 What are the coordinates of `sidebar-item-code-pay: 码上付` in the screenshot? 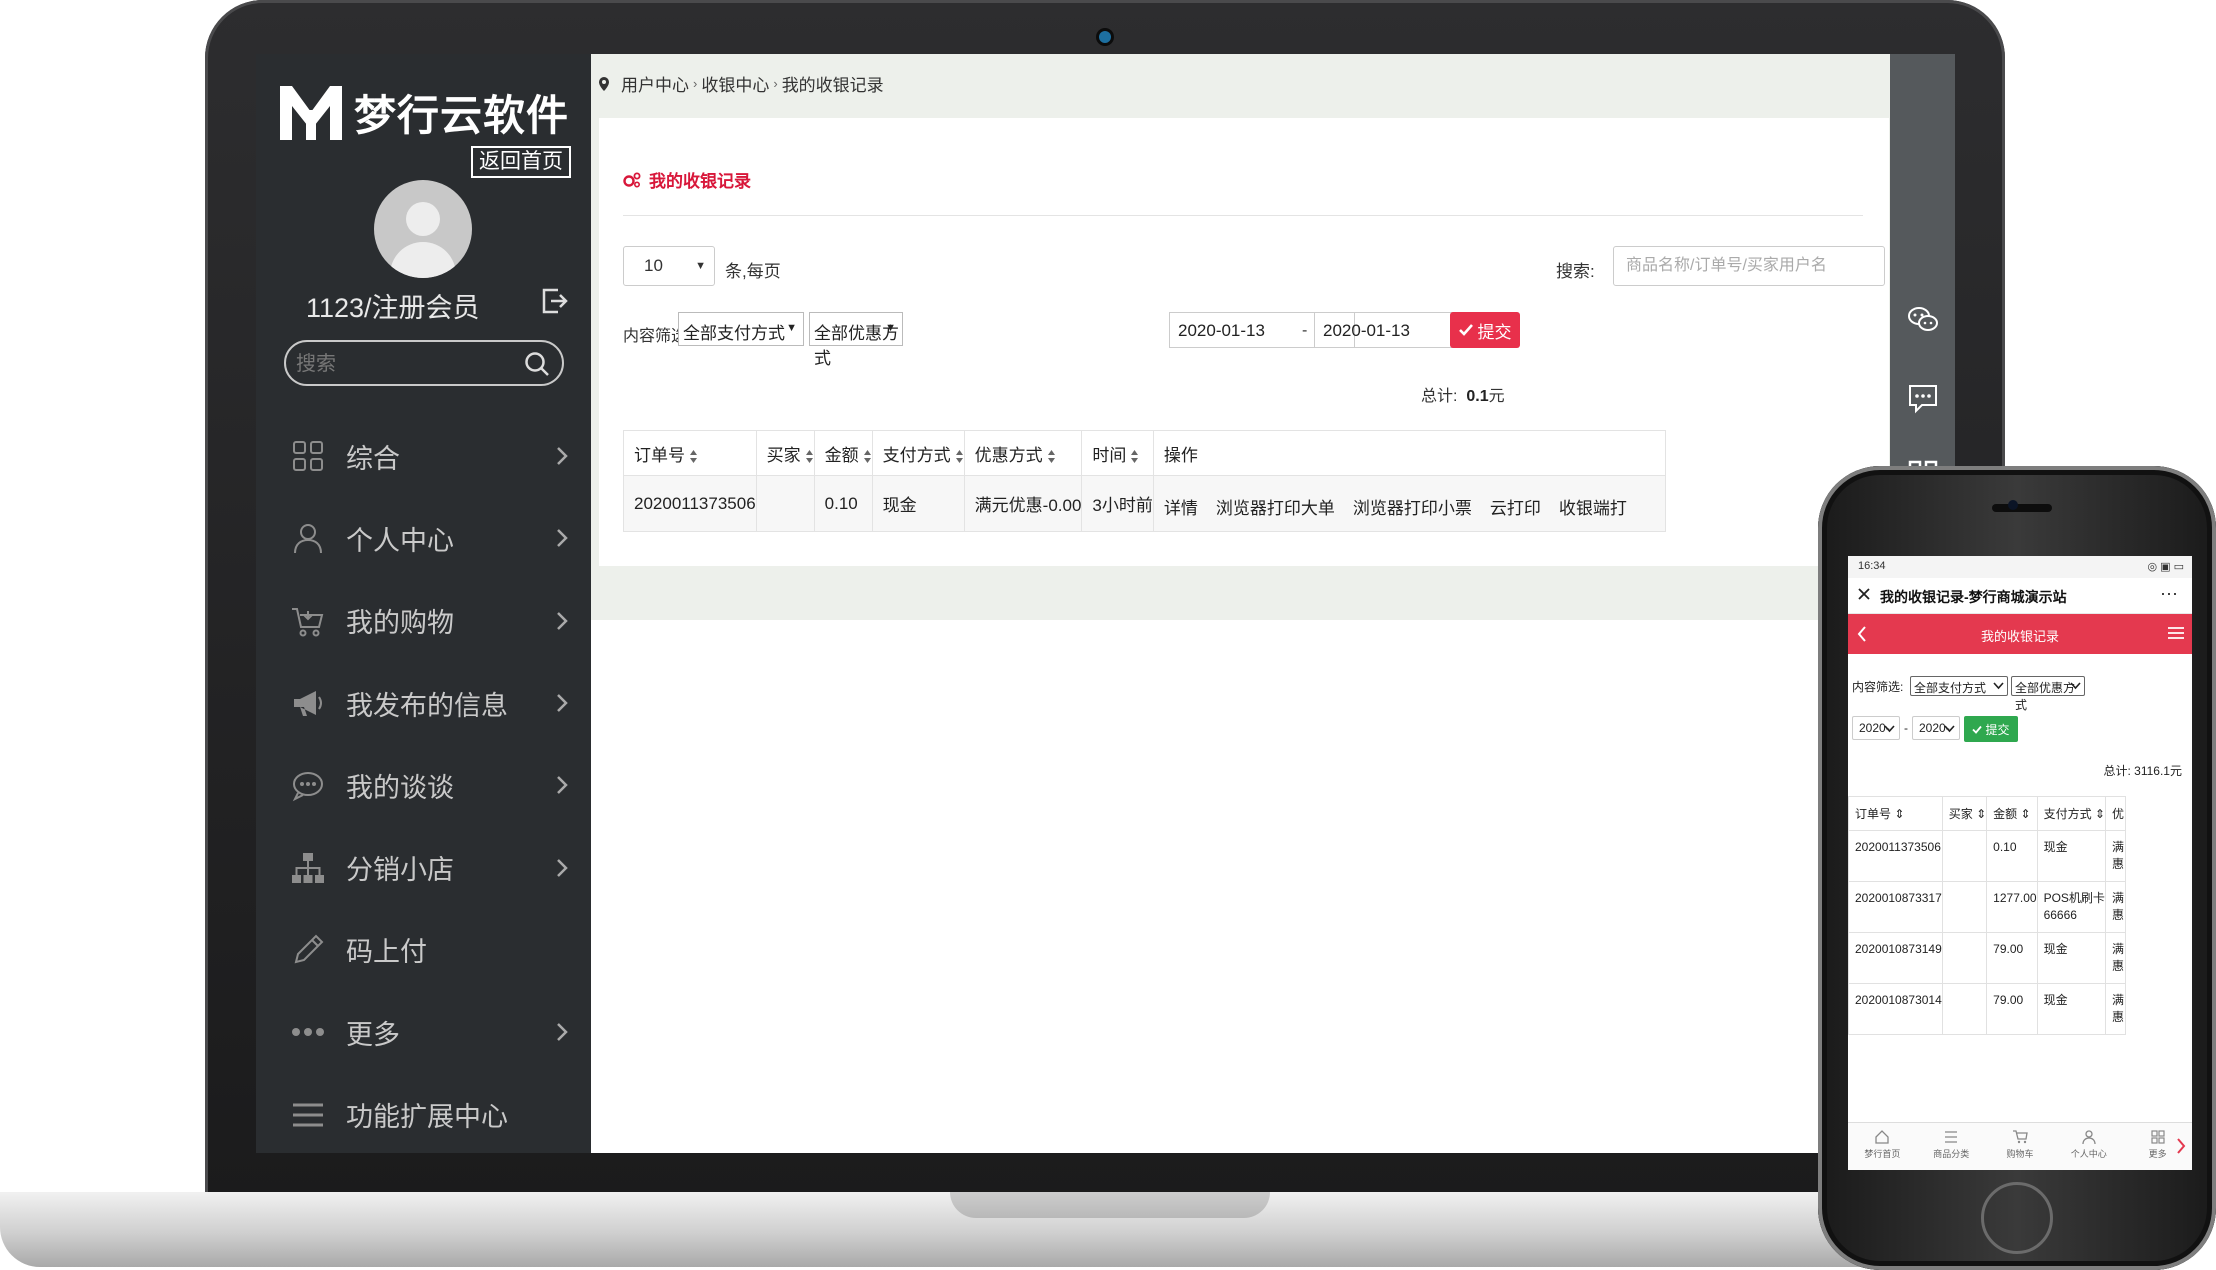 It's located at (423, 950).